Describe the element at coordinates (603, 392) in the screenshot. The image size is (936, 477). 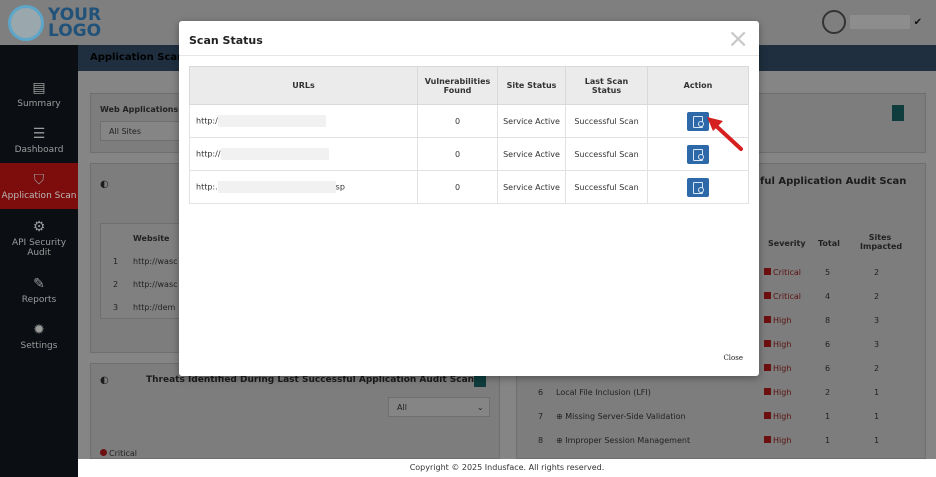
I see `vuln-name: Local File Inclusion (LFI)` at that location.